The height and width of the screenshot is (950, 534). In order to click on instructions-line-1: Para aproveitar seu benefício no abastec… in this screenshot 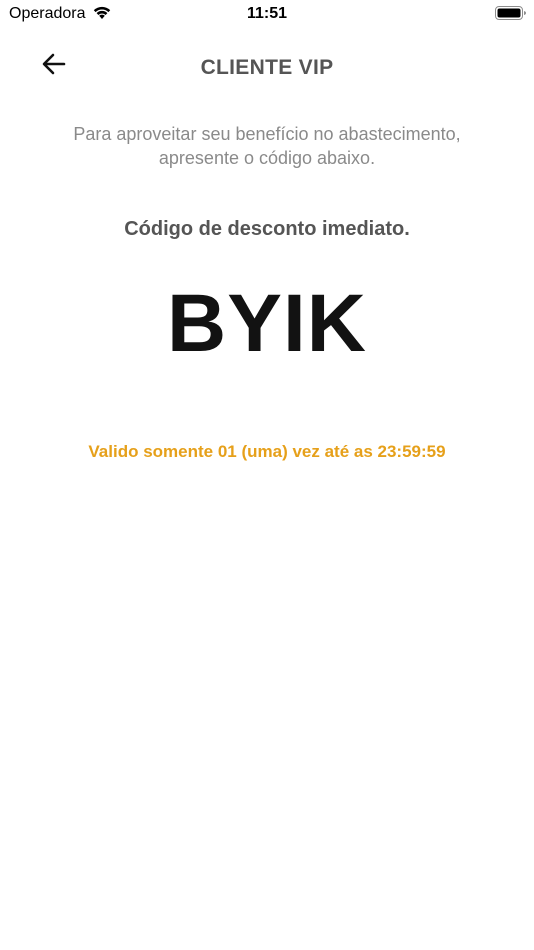, I will do `click(267, 134)`.